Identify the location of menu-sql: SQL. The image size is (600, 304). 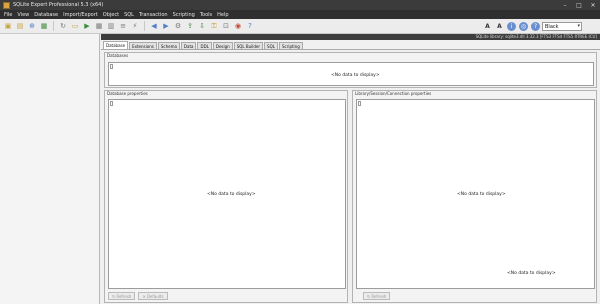
(129, 15).